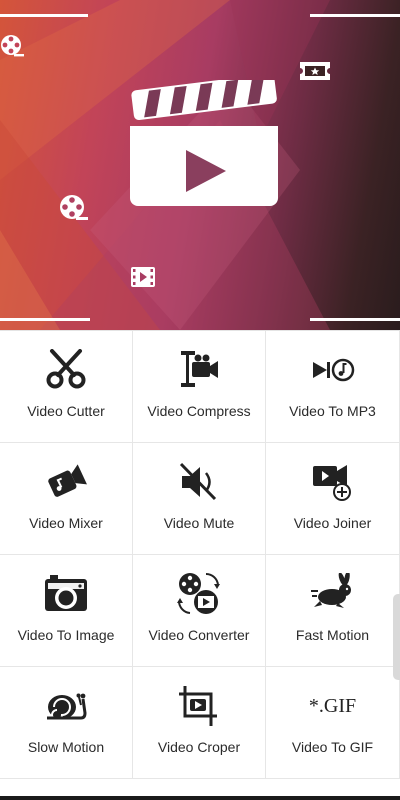  I want to click on tool-video-cutter: Video Cutter, so click(66, 387).